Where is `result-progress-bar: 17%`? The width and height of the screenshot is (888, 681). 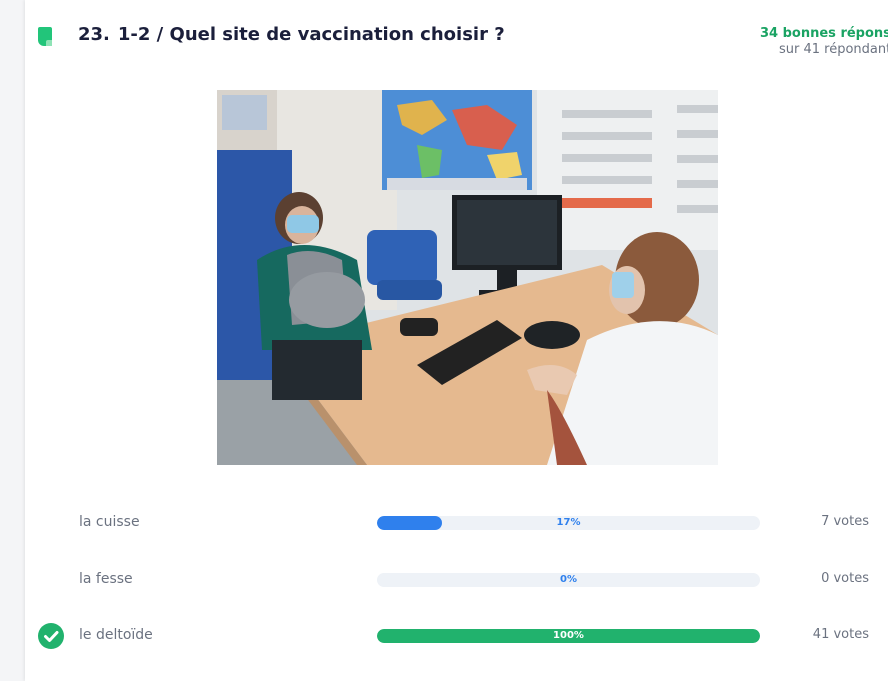 result-progress-bar: 17% is located at coordinates (568, 523).